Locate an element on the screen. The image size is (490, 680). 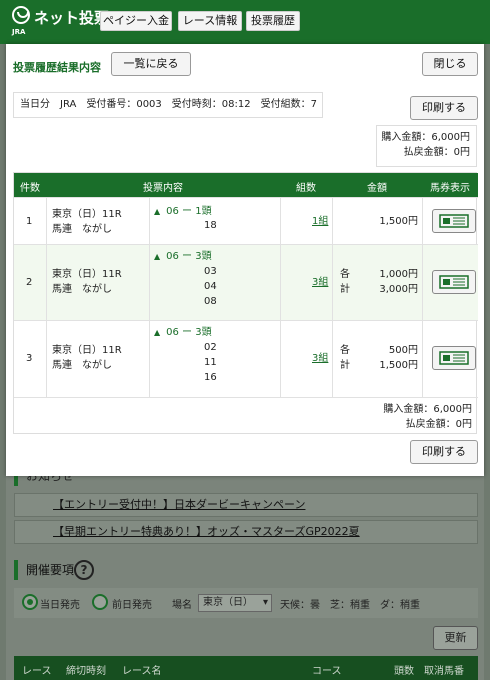
logo-sub: JRA is located at coordinates (19, 32).